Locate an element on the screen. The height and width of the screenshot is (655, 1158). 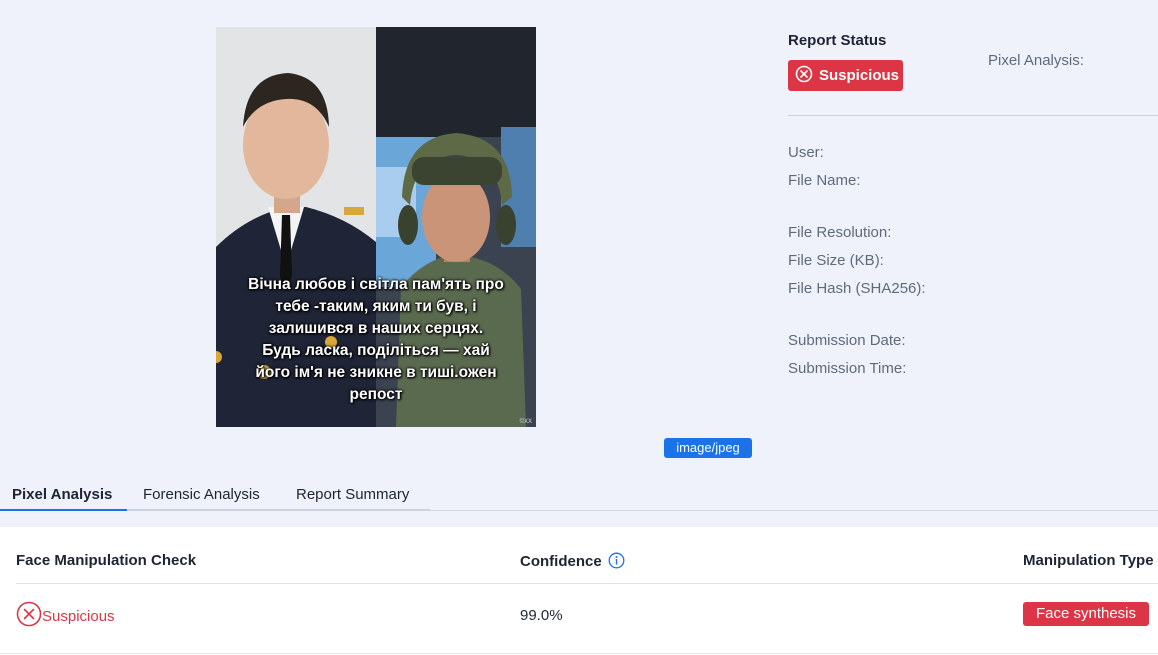
pixel-analysis-label: Pixel Analysis: is located at coordinates (1036, 60).